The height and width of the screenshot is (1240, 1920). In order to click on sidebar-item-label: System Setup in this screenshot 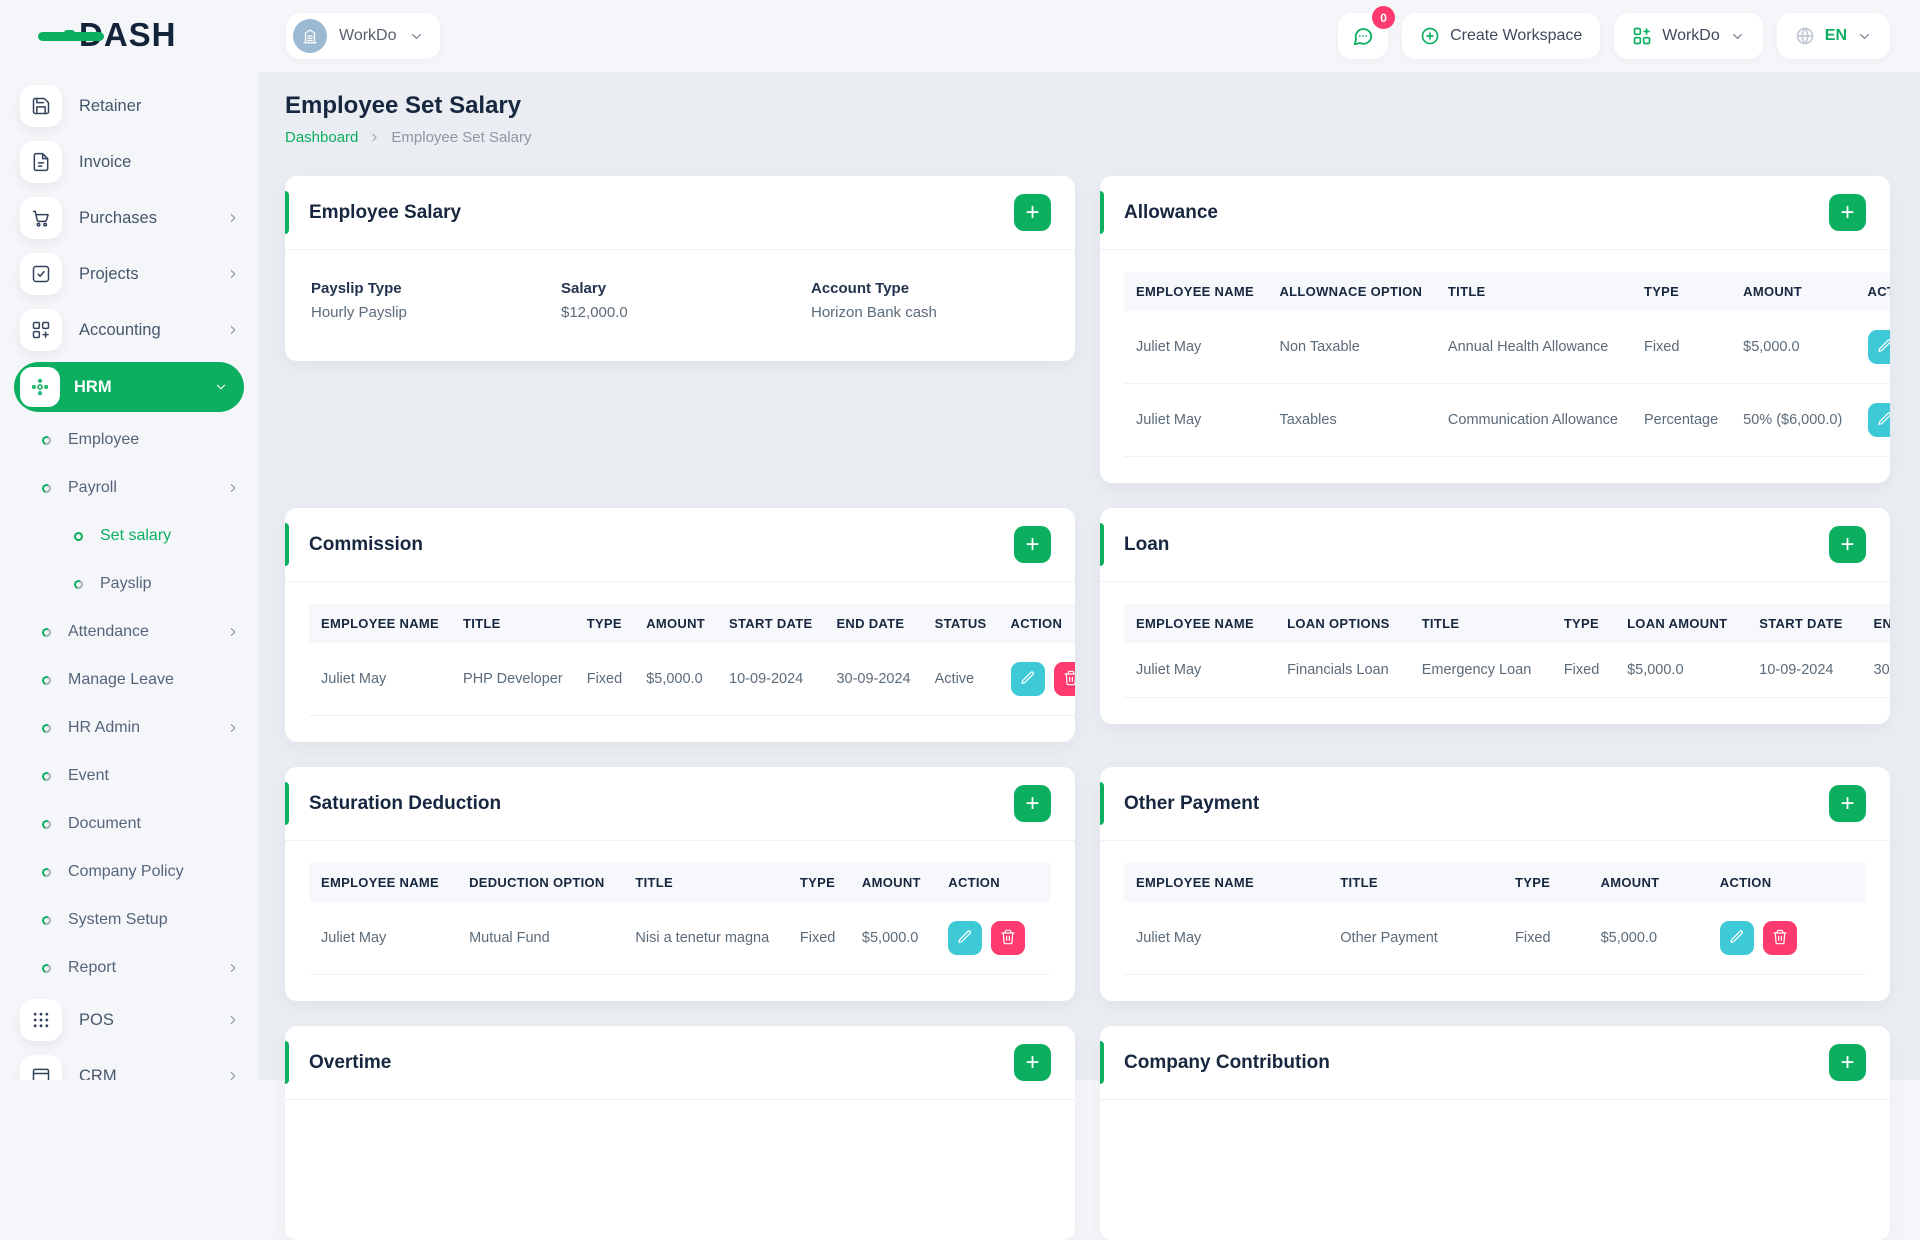, I will do `click(118, 919)`.